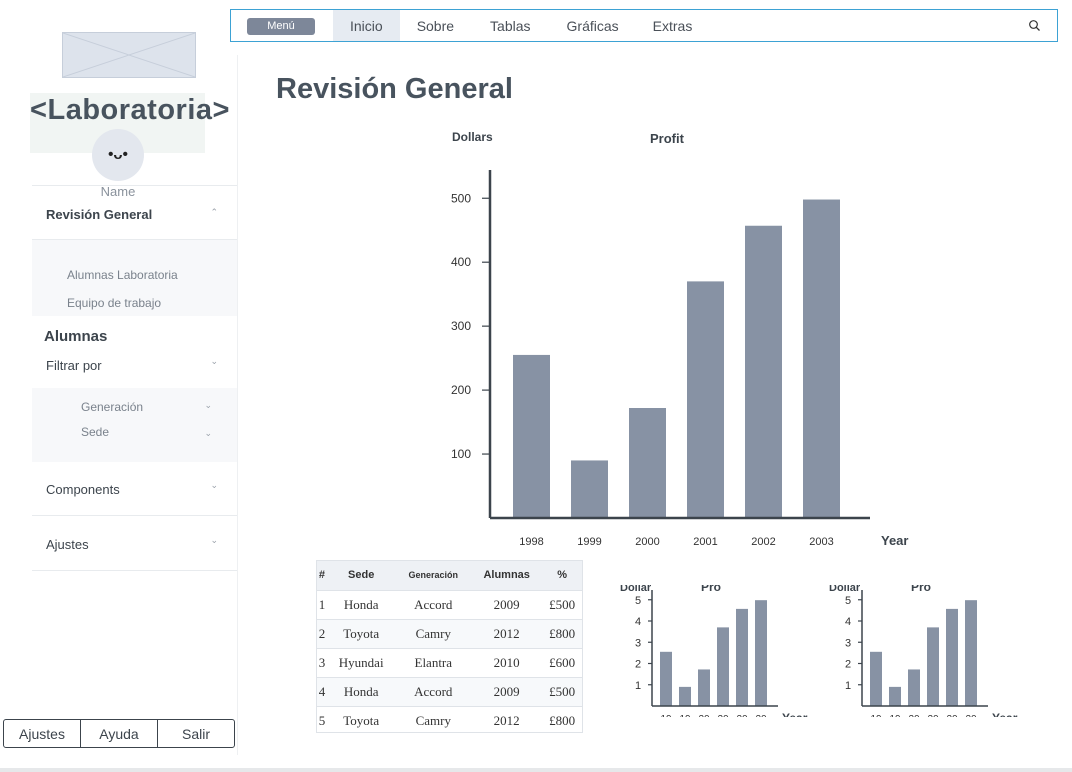 The height and width of the screenshot is (772, 1072). I want to click on table-cell: 3, so click(322, 663).